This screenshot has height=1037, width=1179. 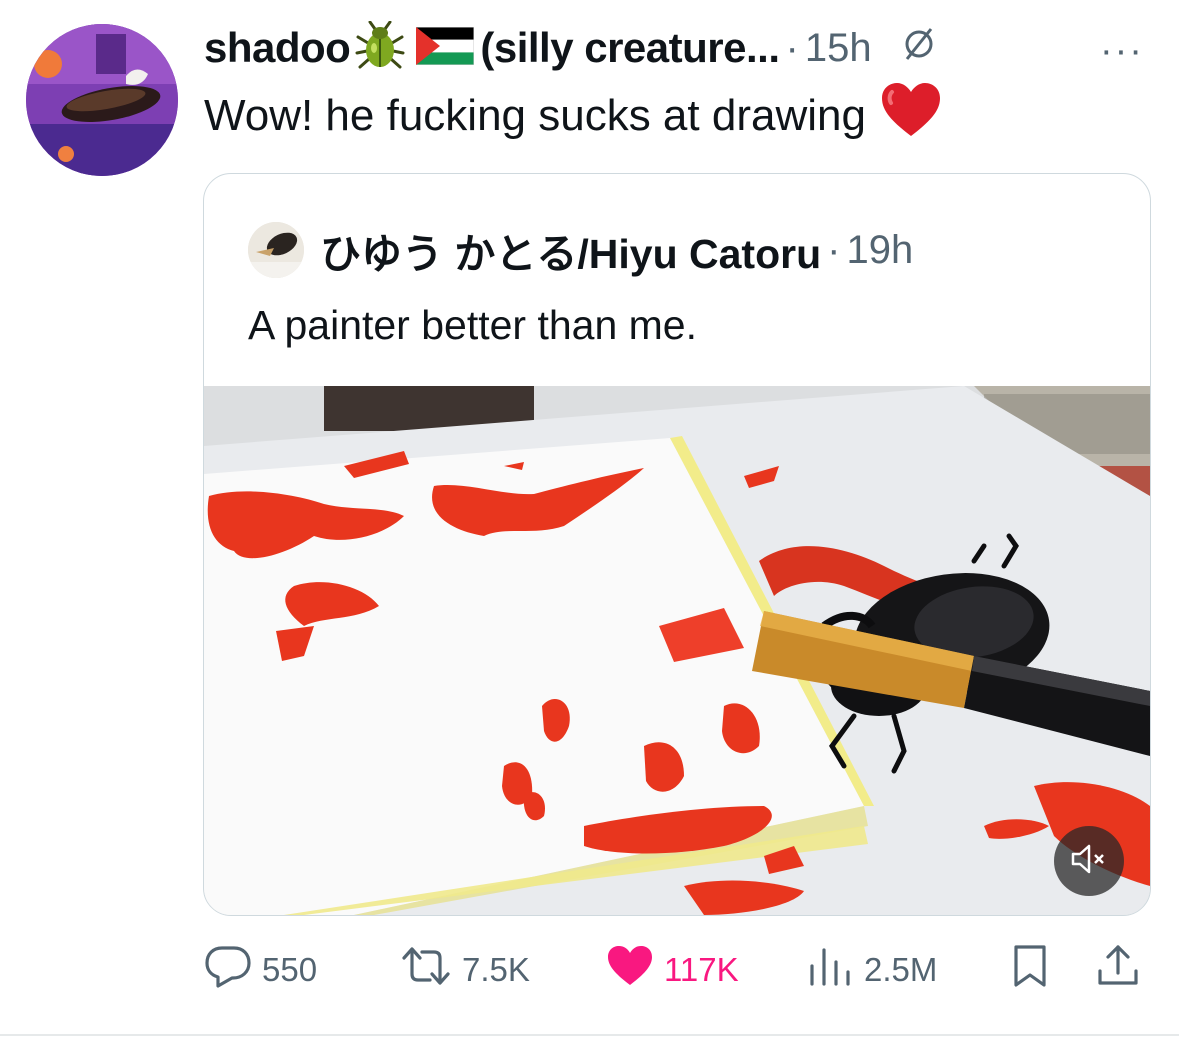 What do you see at coordinates (570, 250) in the screenshot?
I see `quoted-author-display-name: ひゆう かとる/Hiyu Catoru` at bounding box center [570, 250].